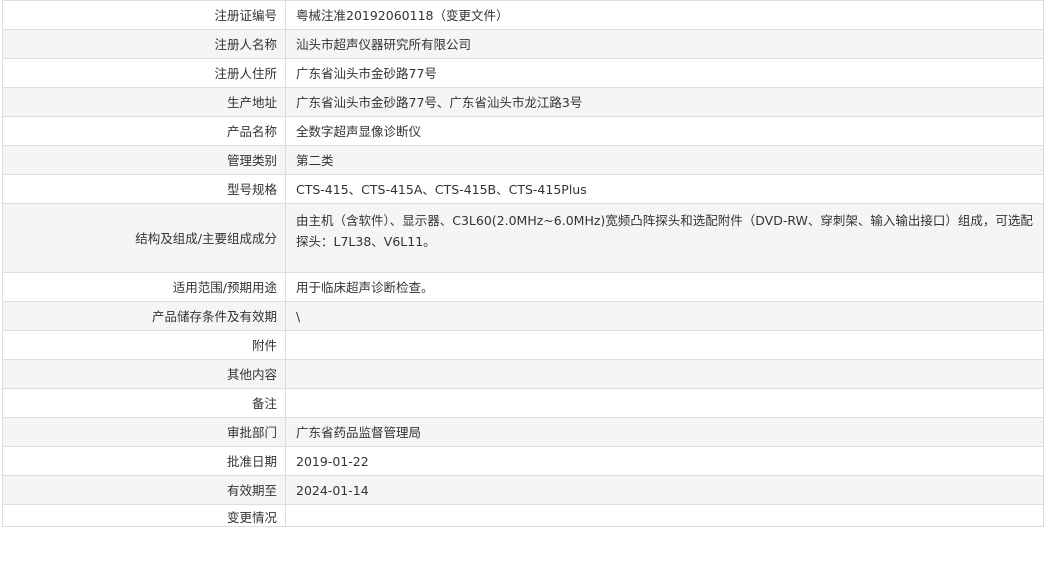 Image resolution: width=1049 pixels, height=566 pixels. I want to click on row-label-approval-department: 审批部门, so click(144, 432).